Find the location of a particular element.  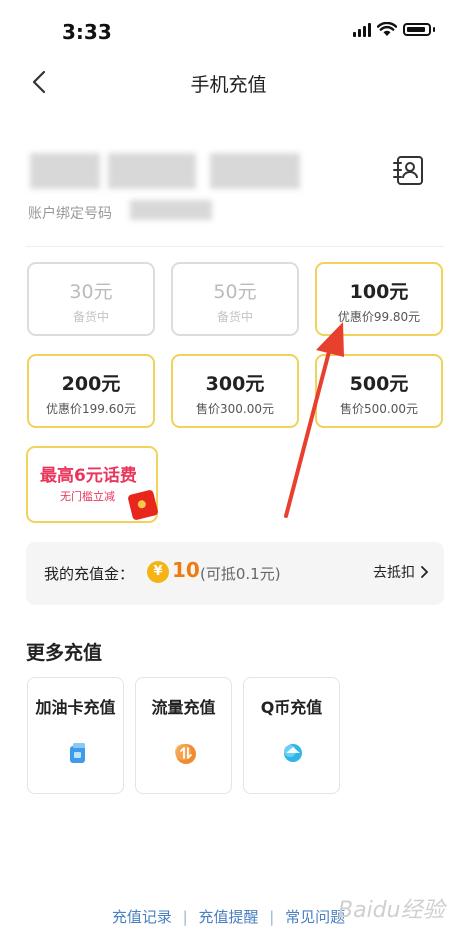

service-label: Q币充值 is located at coordinates (291, 707).